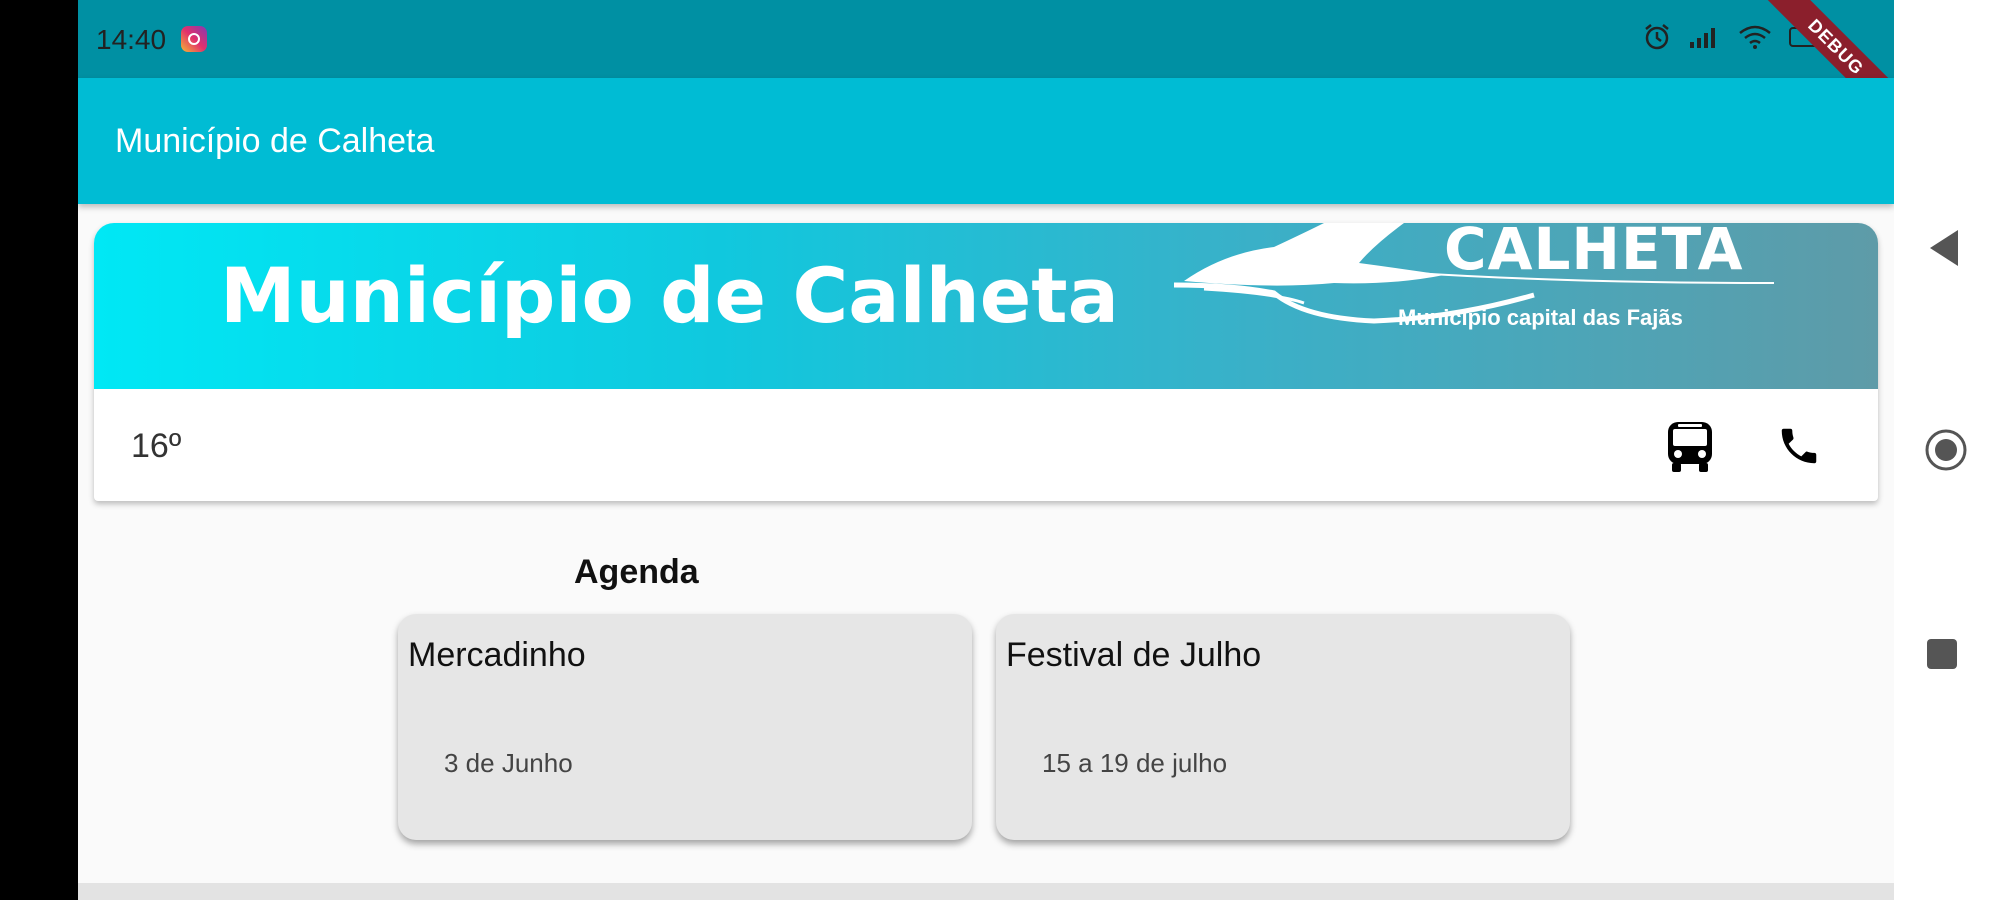 The height and width of the screenshot is (900, 2003). Describe the element at coordinates (275, 141) in the screenshot. I see `app-title: Município de Calheta` at that location.